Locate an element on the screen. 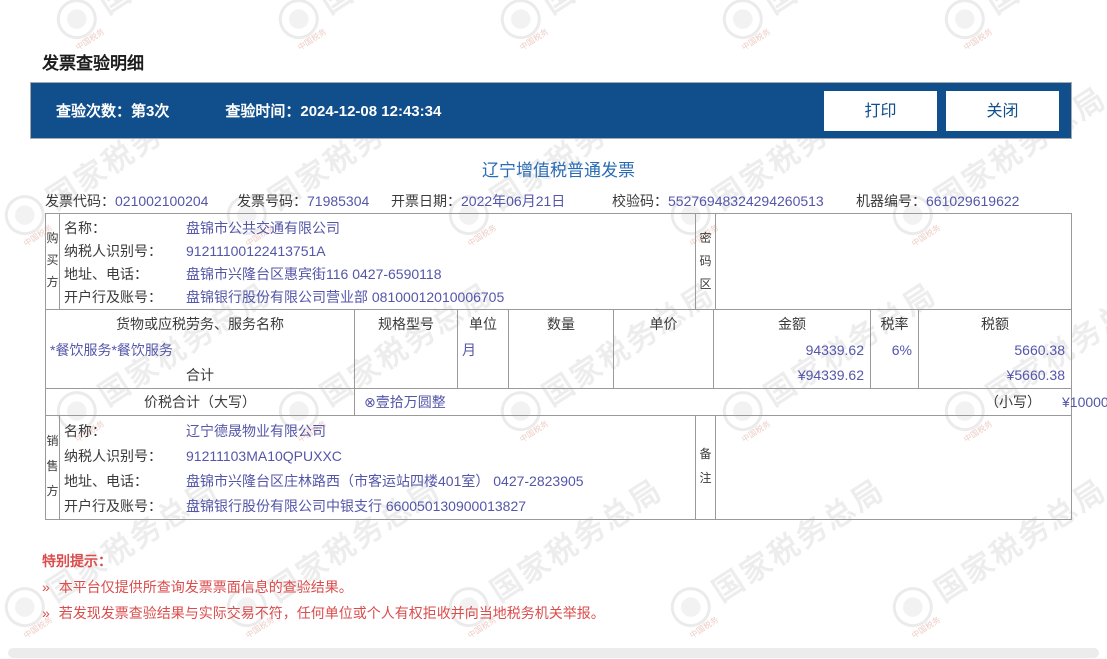  password-area-label: 密码区 is located at coordinates (706, 261).